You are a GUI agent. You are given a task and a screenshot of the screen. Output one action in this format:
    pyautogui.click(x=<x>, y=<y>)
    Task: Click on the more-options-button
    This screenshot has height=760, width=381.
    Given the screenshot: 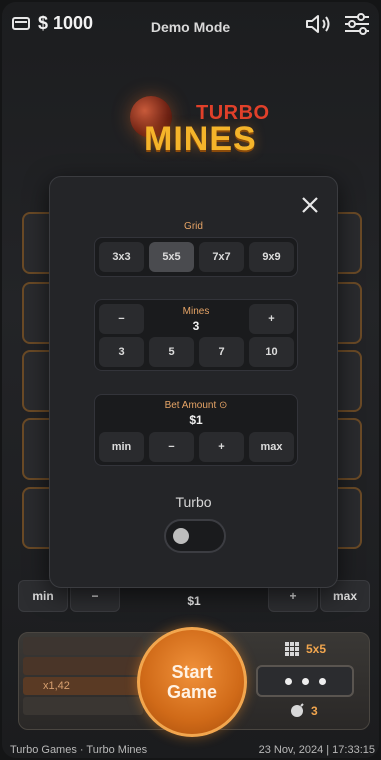 What is the action you would take?
    pyautogui.click(x=305, y=681)
    